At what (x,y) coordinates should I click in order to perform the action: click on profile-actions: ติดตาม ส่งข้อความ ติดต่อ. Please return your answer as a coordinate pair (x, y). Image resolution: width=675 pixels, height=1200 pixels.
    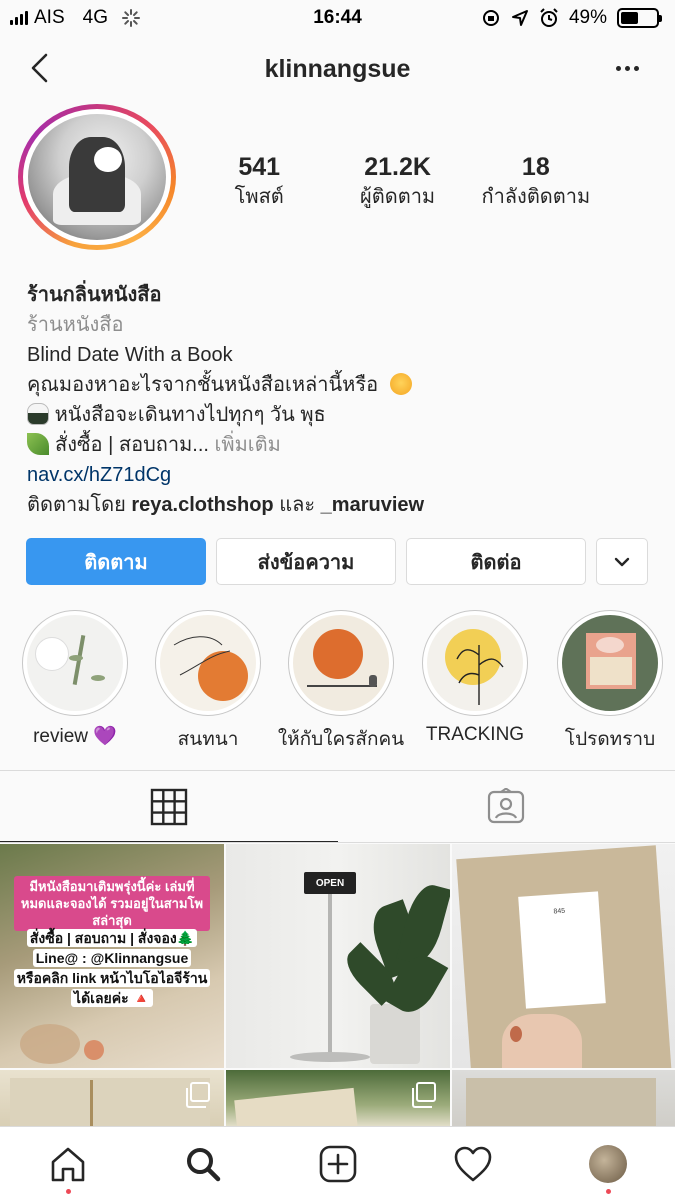
    Looking at the image, I should click on (337, 561).